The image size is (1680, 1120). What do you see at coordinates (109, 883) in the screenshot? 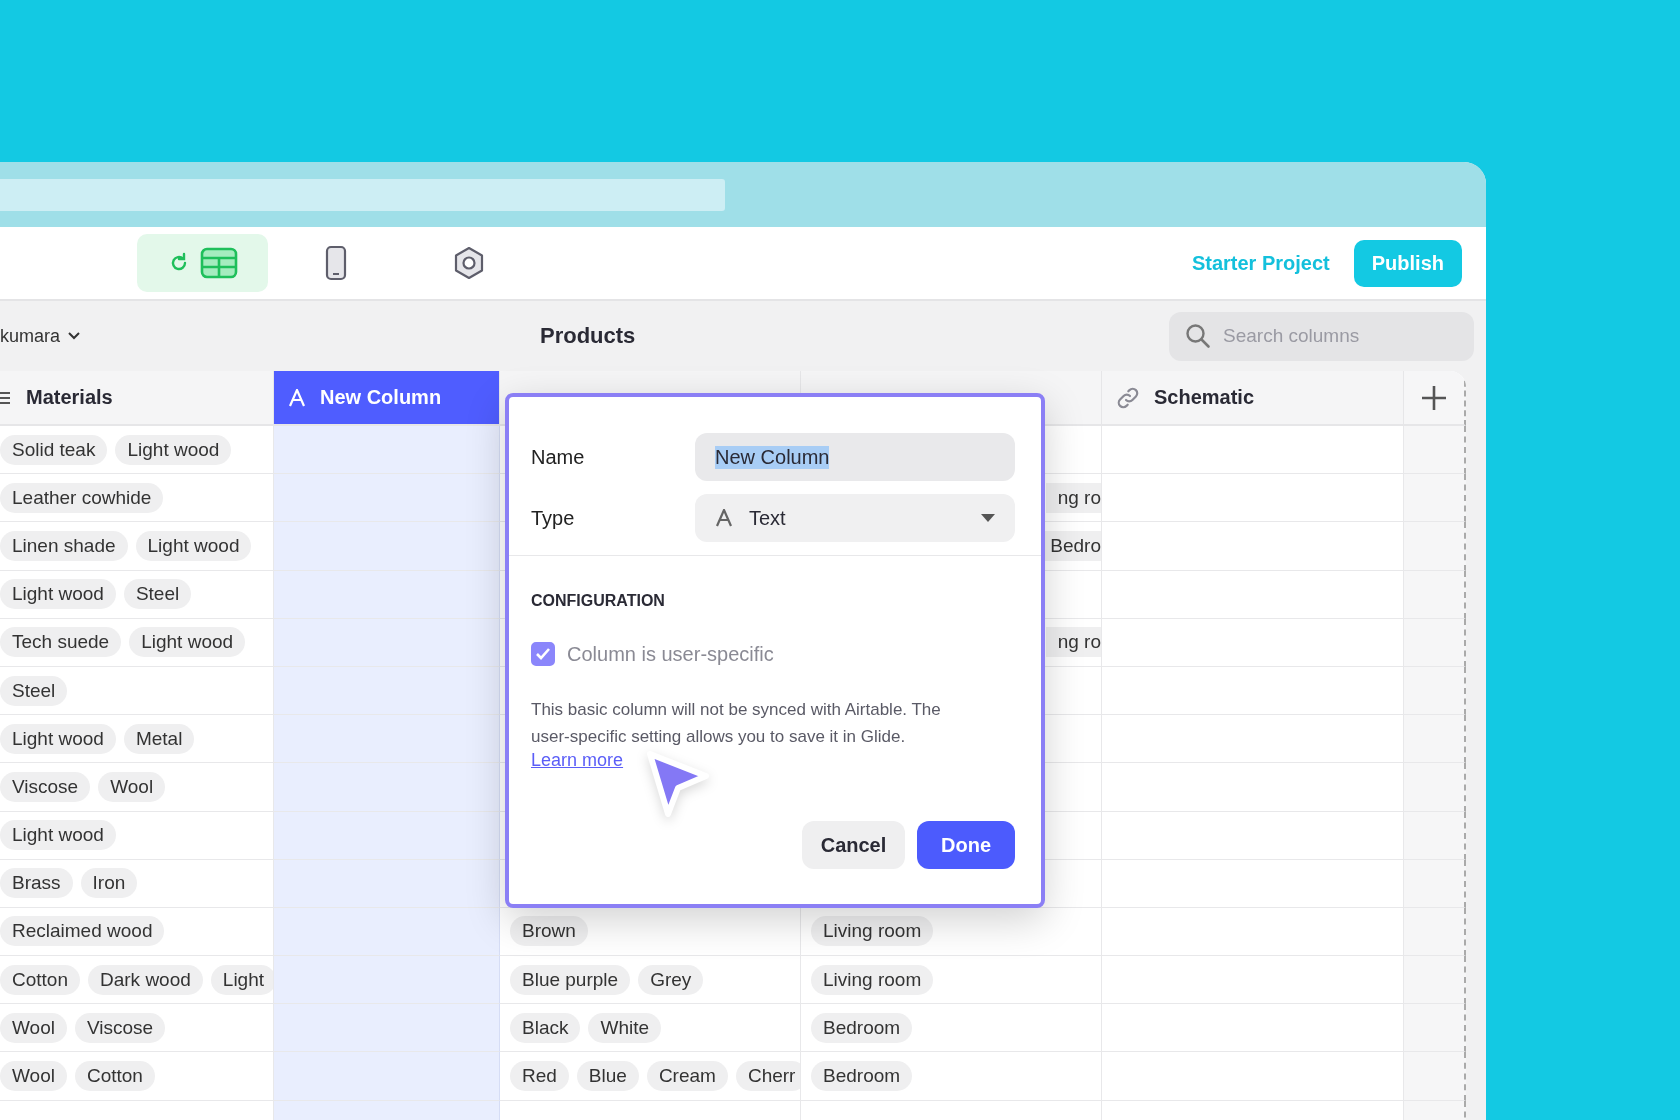
I see `tag: Iron` at bounding box center [109, 883].